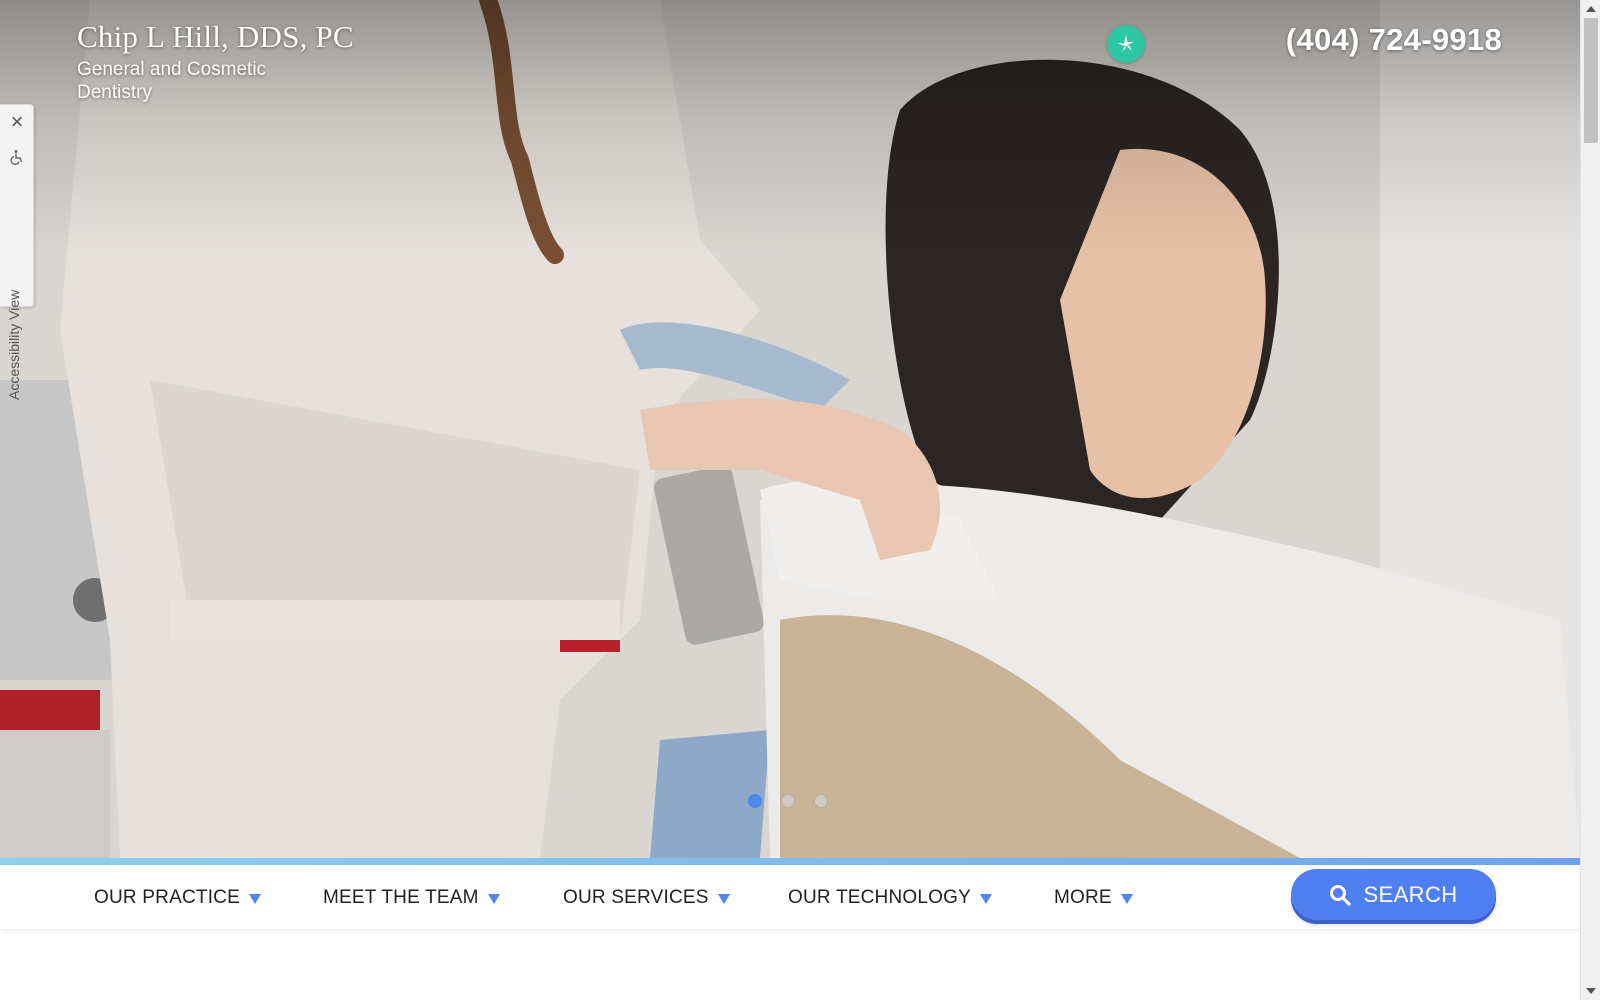 This screenshot has width=1600, height=1000. Describe the element at coordinates (1083, 897) in the screenshot. I see `nav-item-label: MORE` at that location.